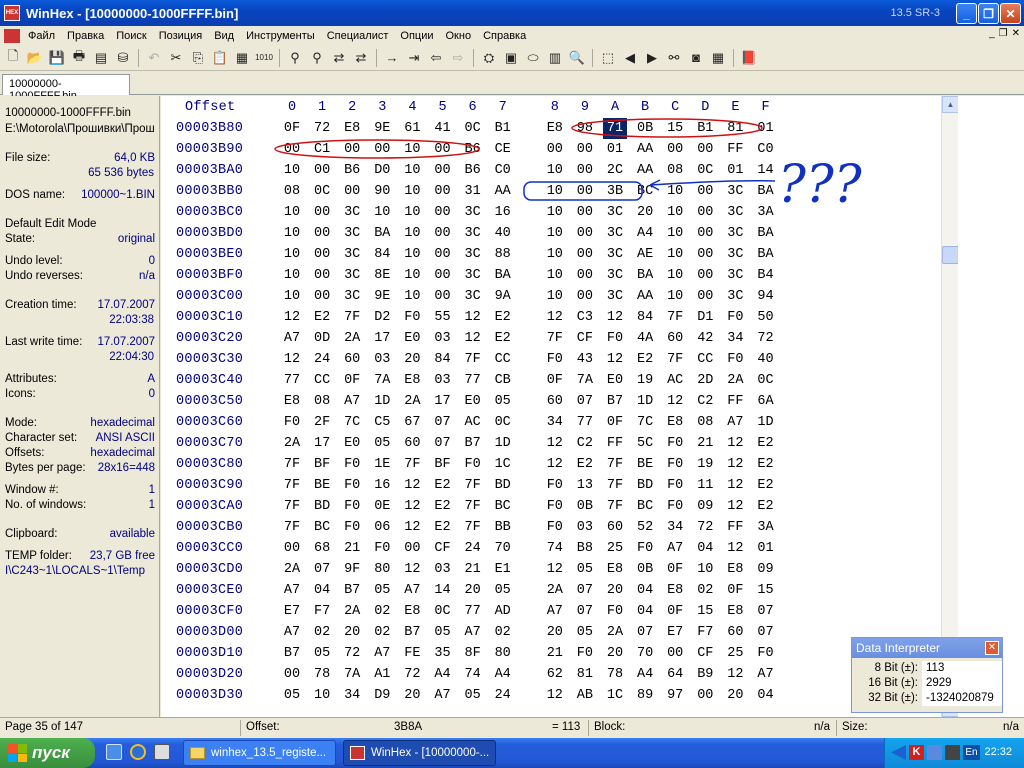 This screenshot has height=768, width=1024. What do you see at coordinates (962, 668) in the screenshot?
I see `interpreter-value: 113` at bounding box center [962, 668].